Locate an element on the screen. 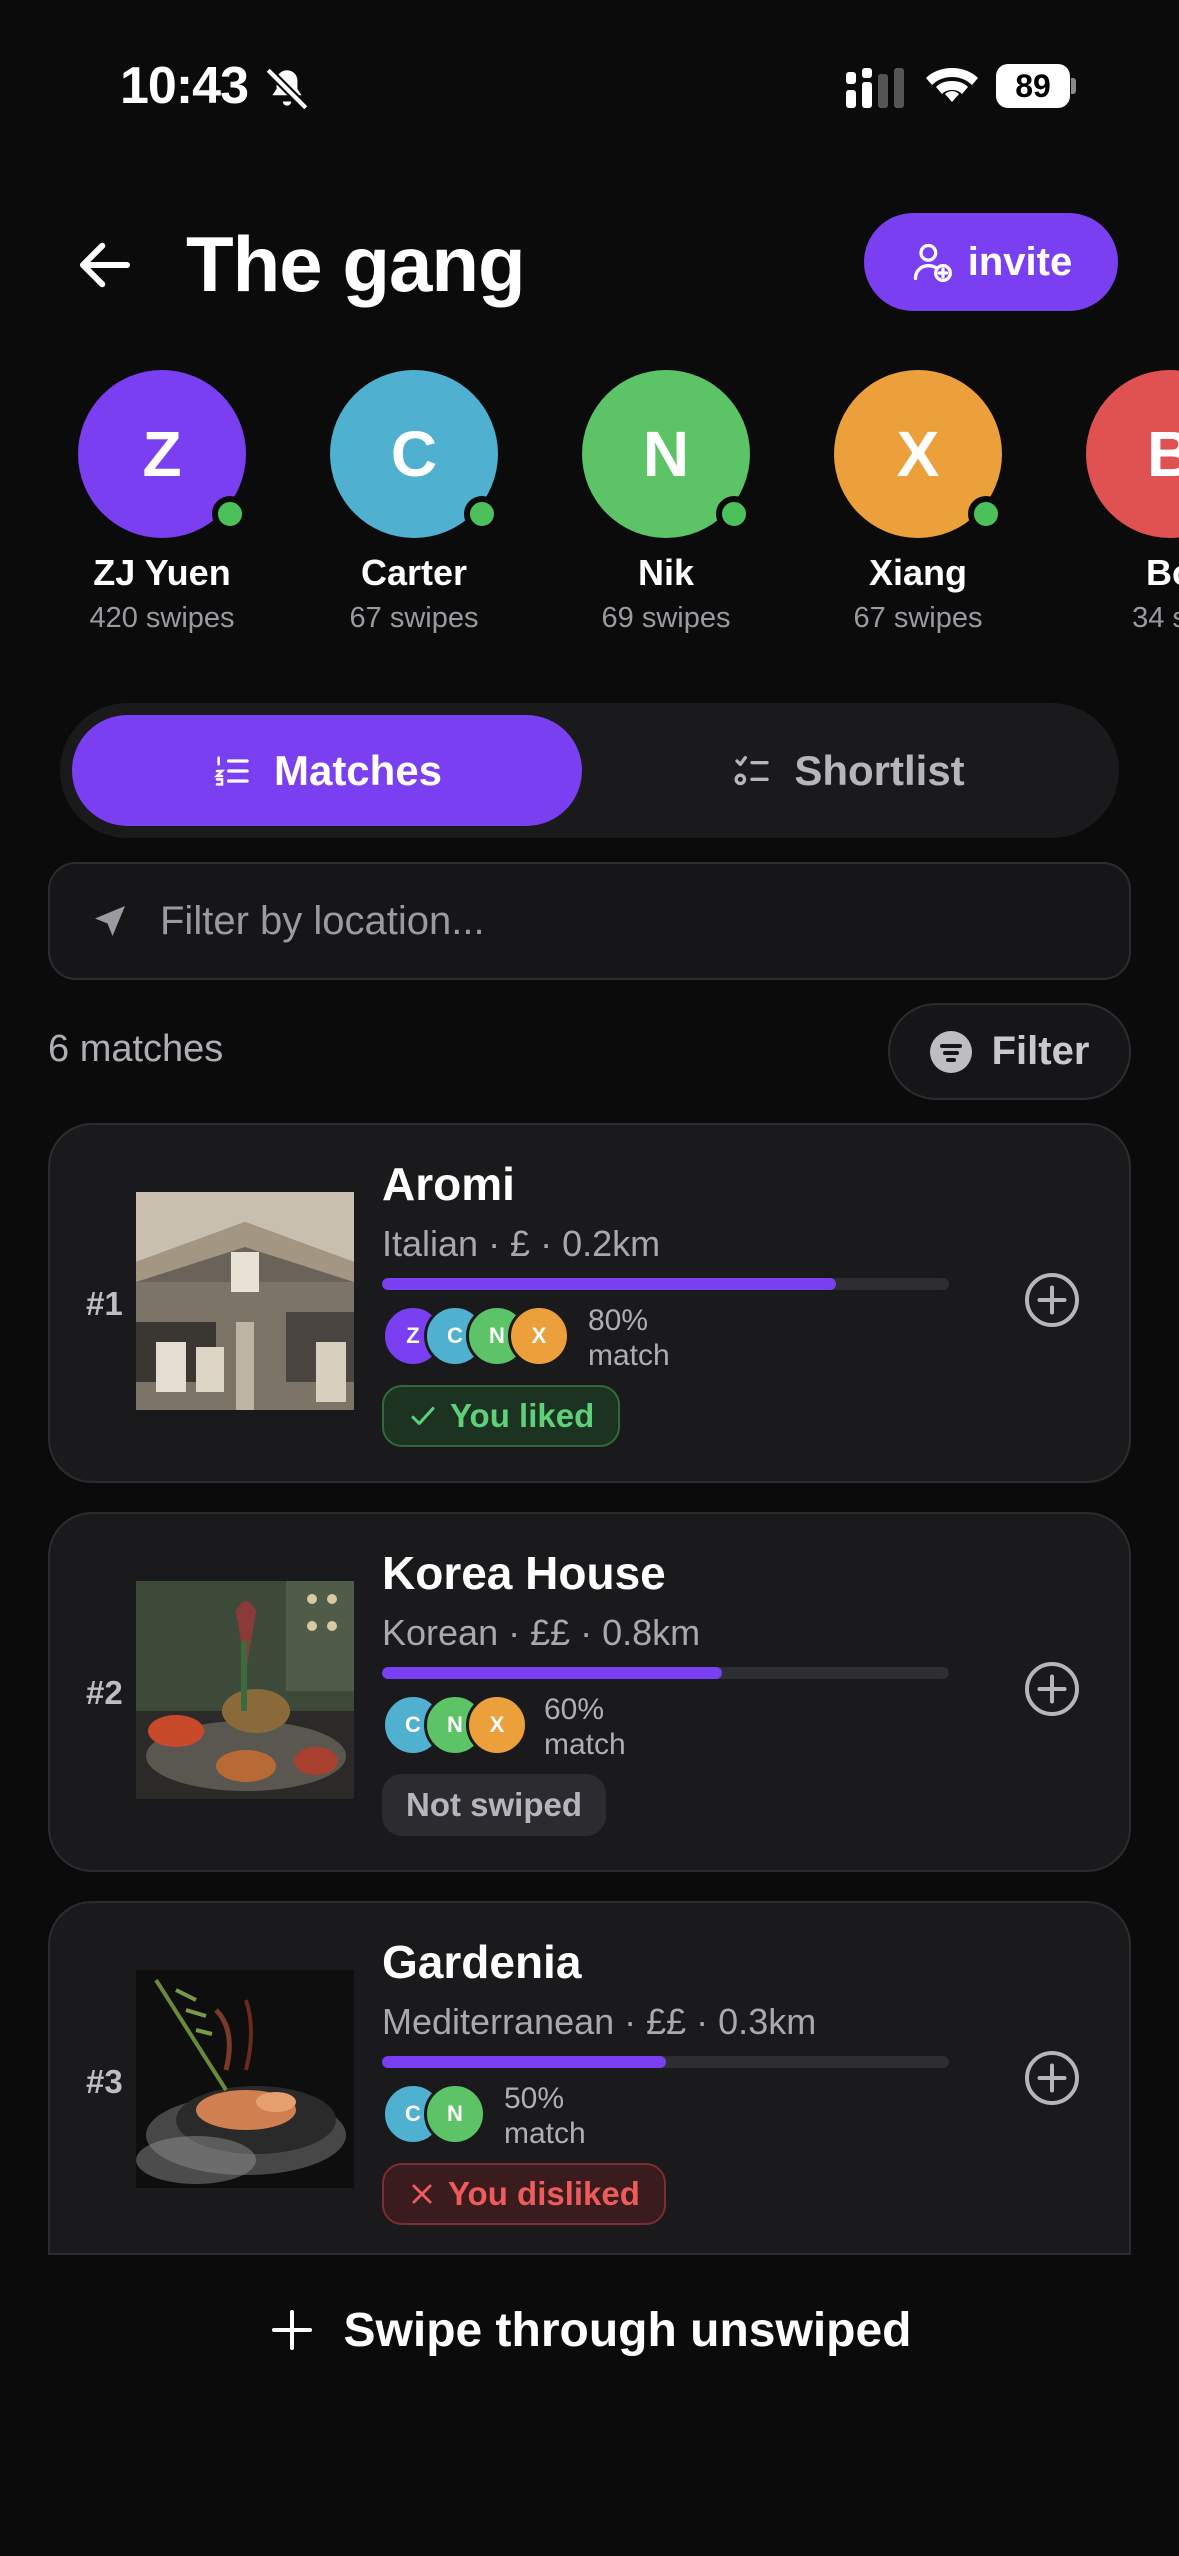  match-percent: 80% match is located at coordinates (629, 1338).